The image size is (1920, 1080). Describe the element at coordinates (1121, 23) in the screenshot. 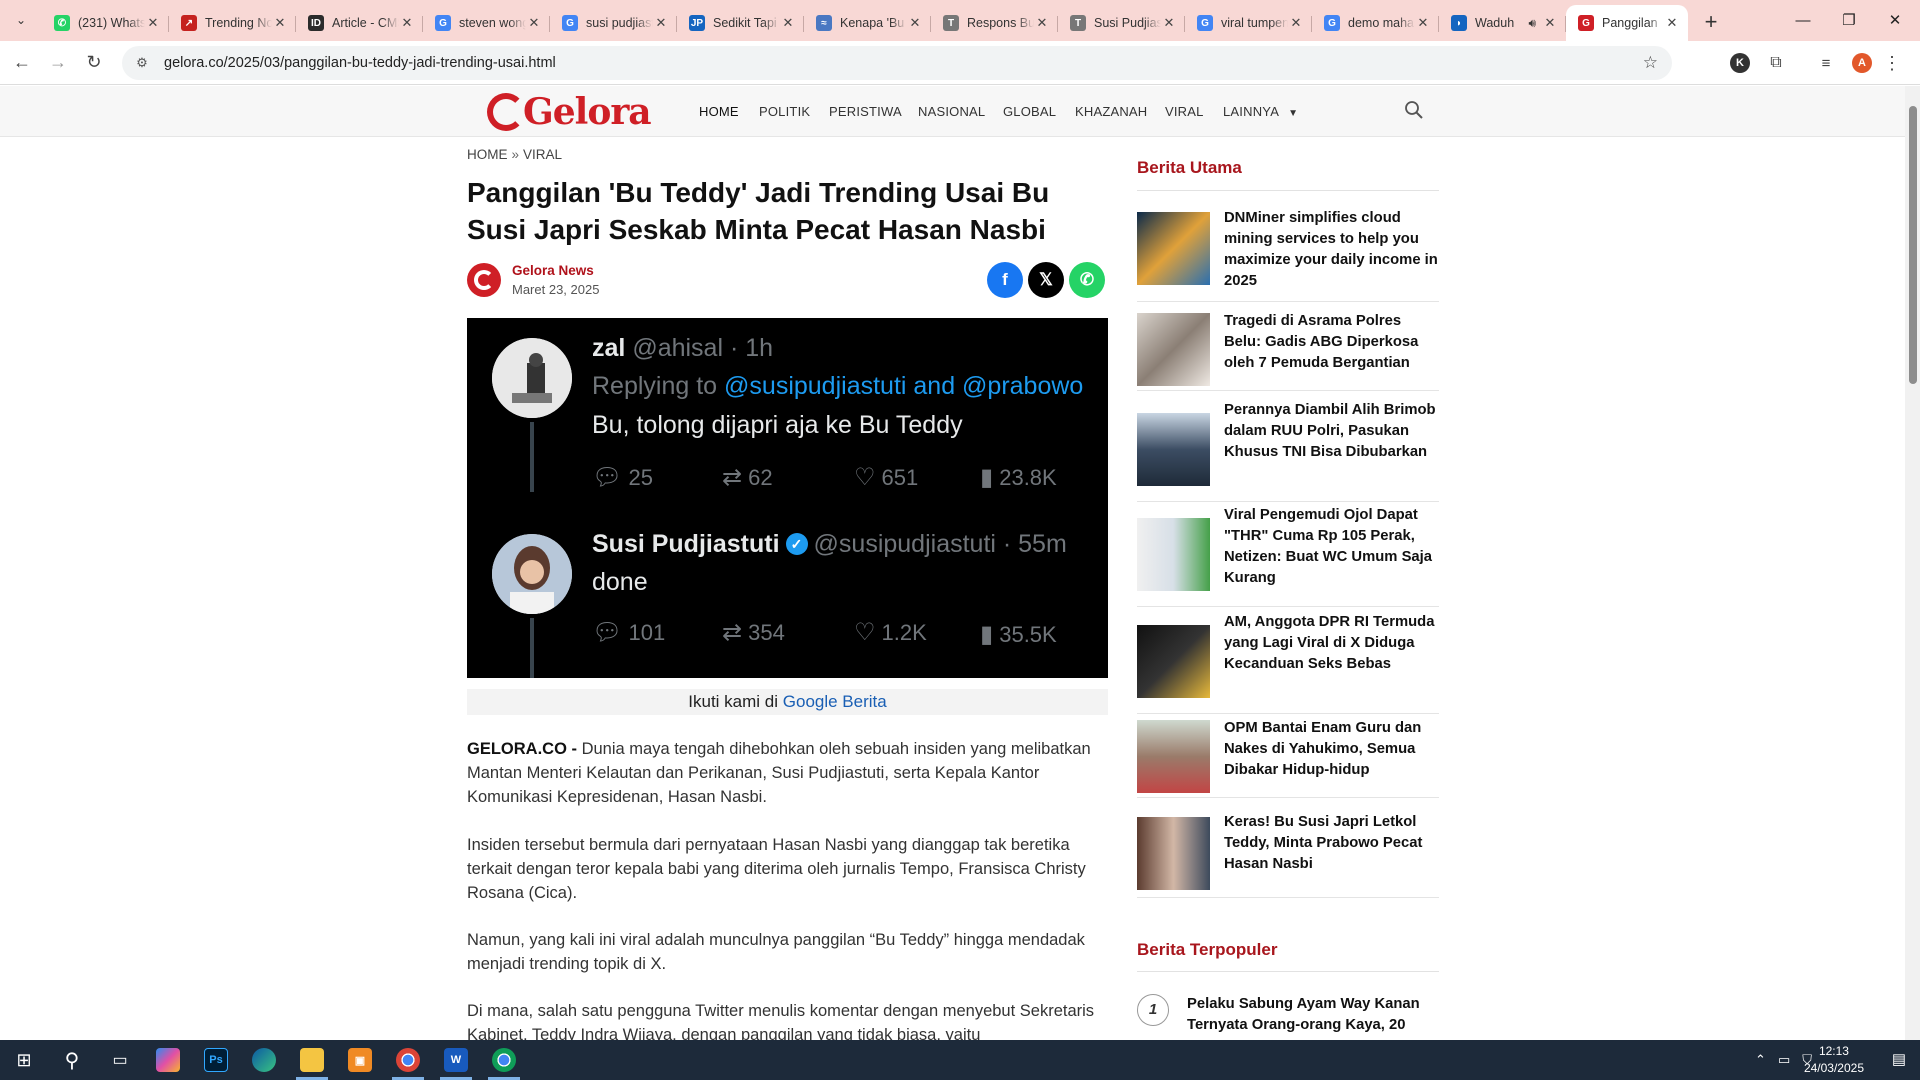

I see `tab: T Susi Pudjiastuti✕` at that location.